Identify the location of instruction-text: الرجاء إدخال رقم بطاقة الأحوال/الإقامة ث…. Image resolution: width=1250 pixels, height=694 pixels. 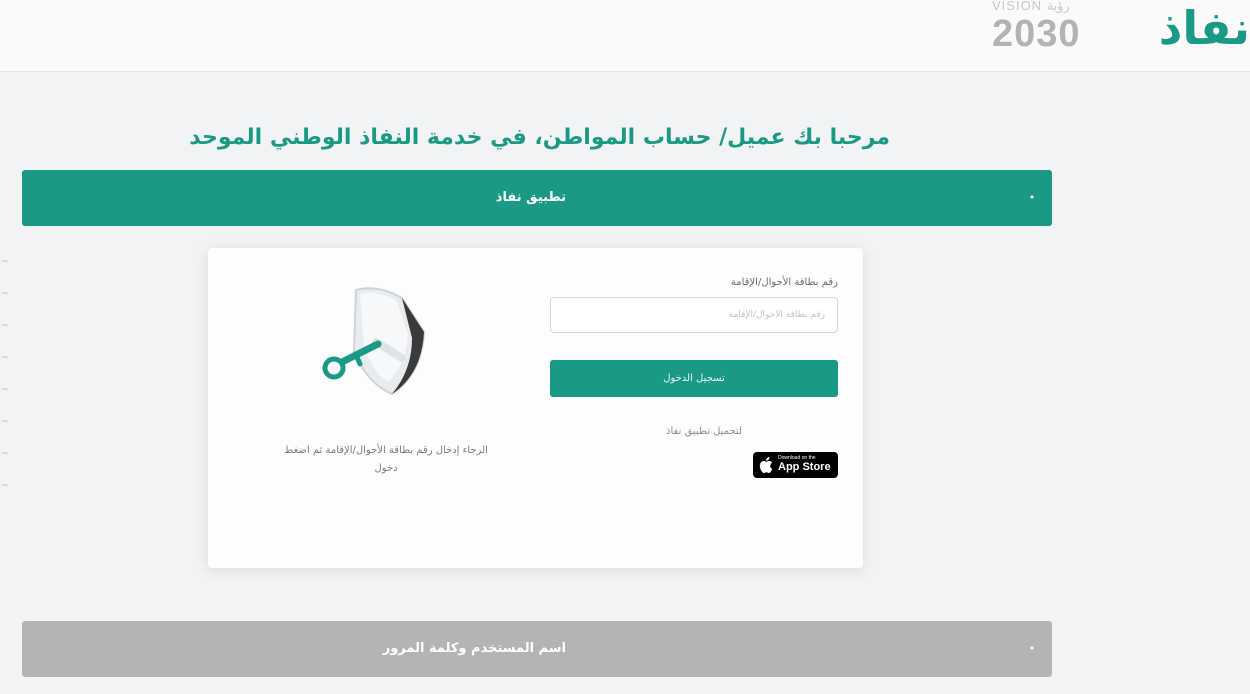
(386, 459).